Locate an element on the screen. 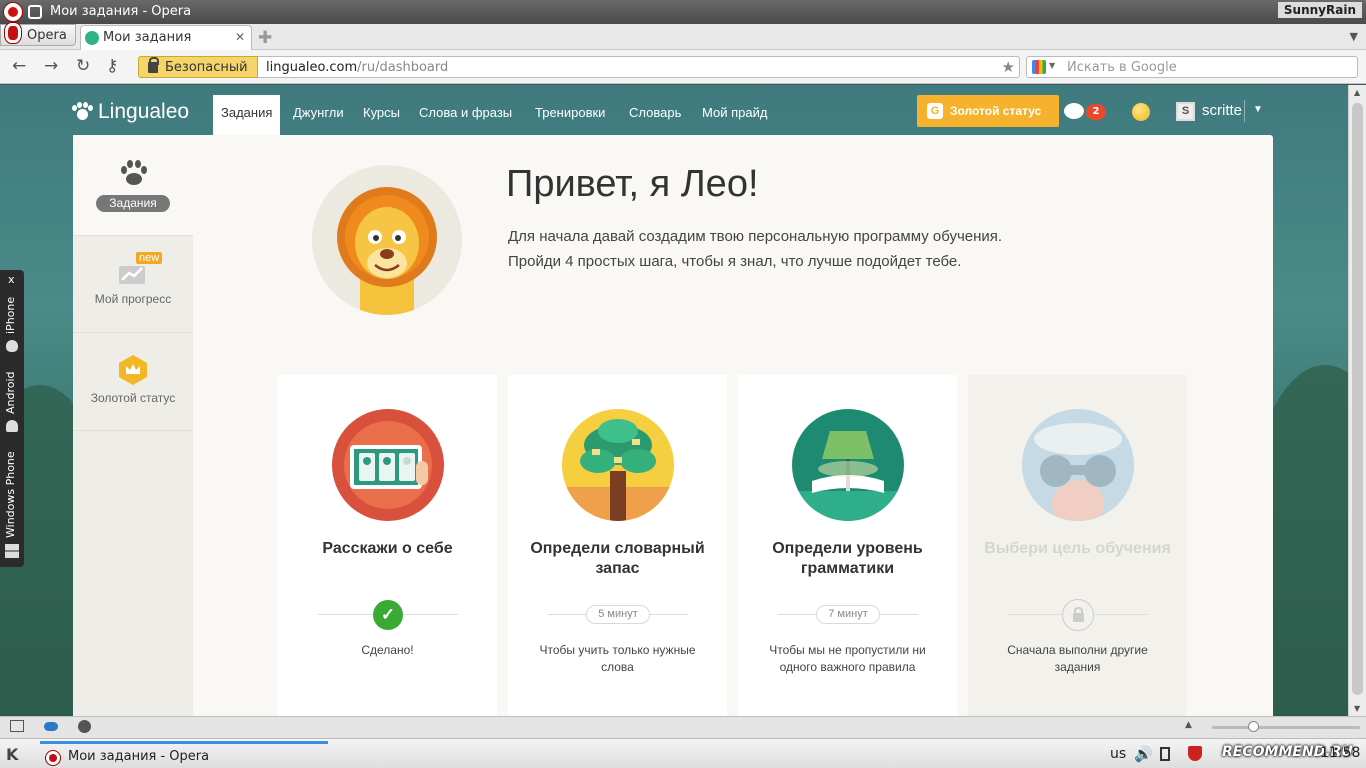 Image resolution: width=1366 pixels, height=768 pixels. grammar-illustration is located at coordinates (848, 465).